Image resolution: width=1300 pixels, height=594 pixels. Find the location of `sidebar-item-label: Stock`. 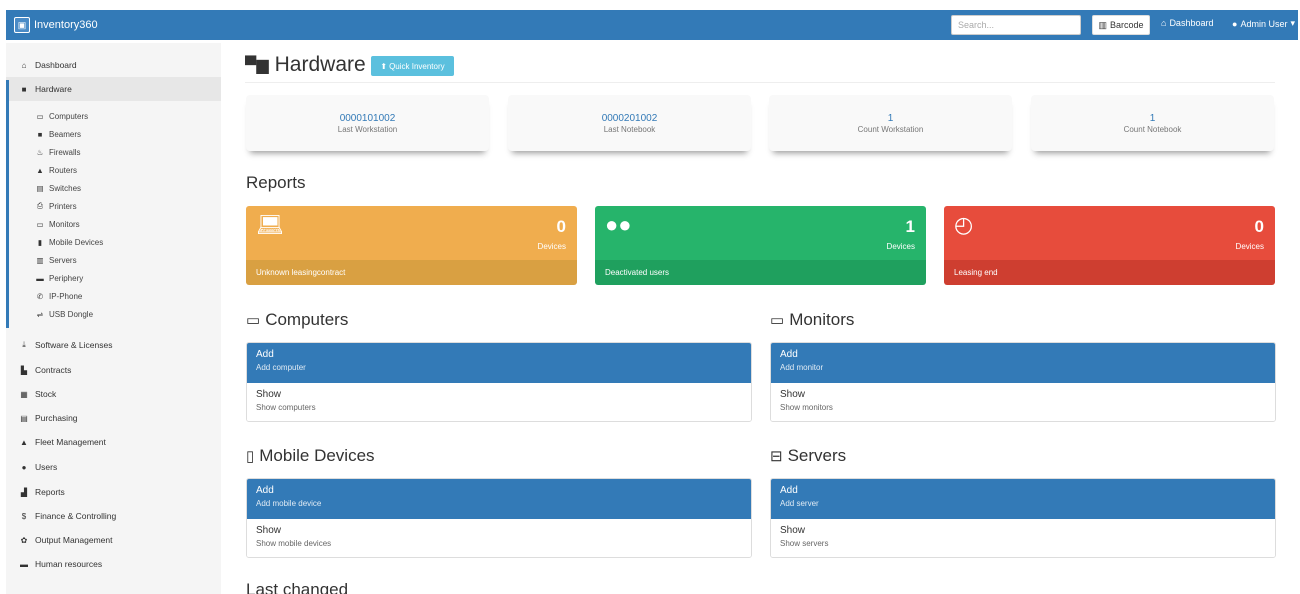

sidebar-item-label: Stock is located at coordinates (46, 394).